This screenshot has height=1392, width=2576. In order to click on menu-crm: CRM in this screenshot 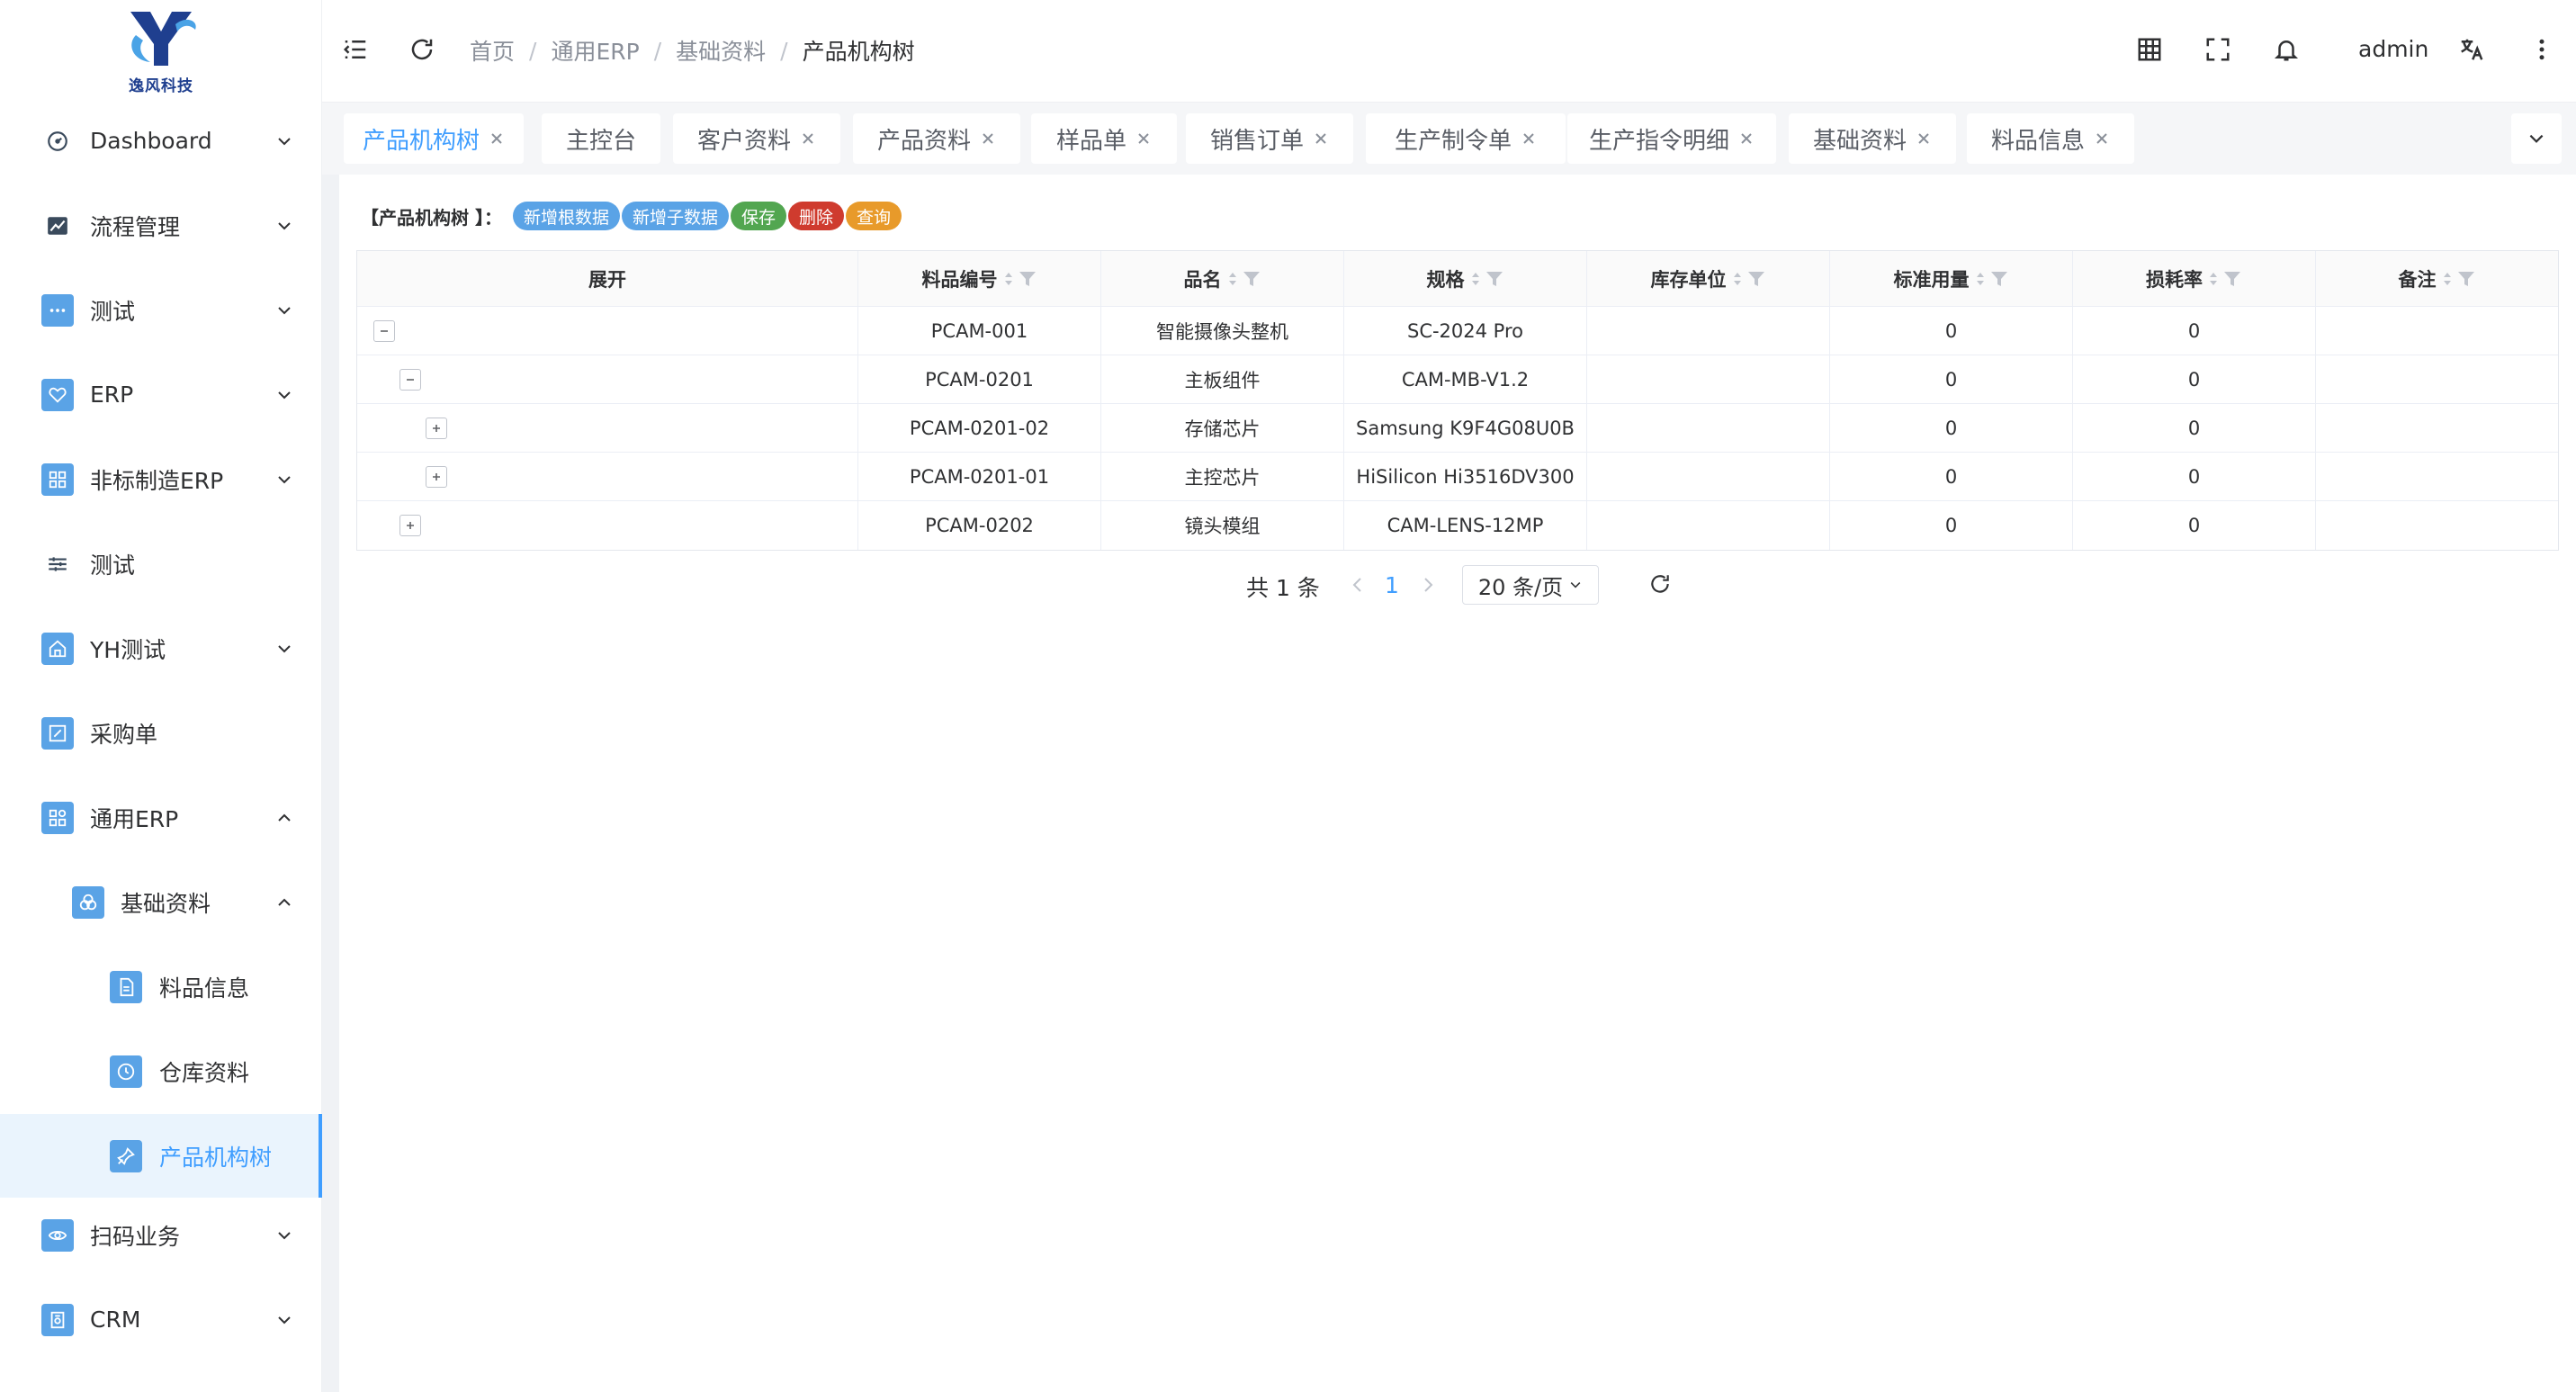, I will do `click(161, 1320)`.